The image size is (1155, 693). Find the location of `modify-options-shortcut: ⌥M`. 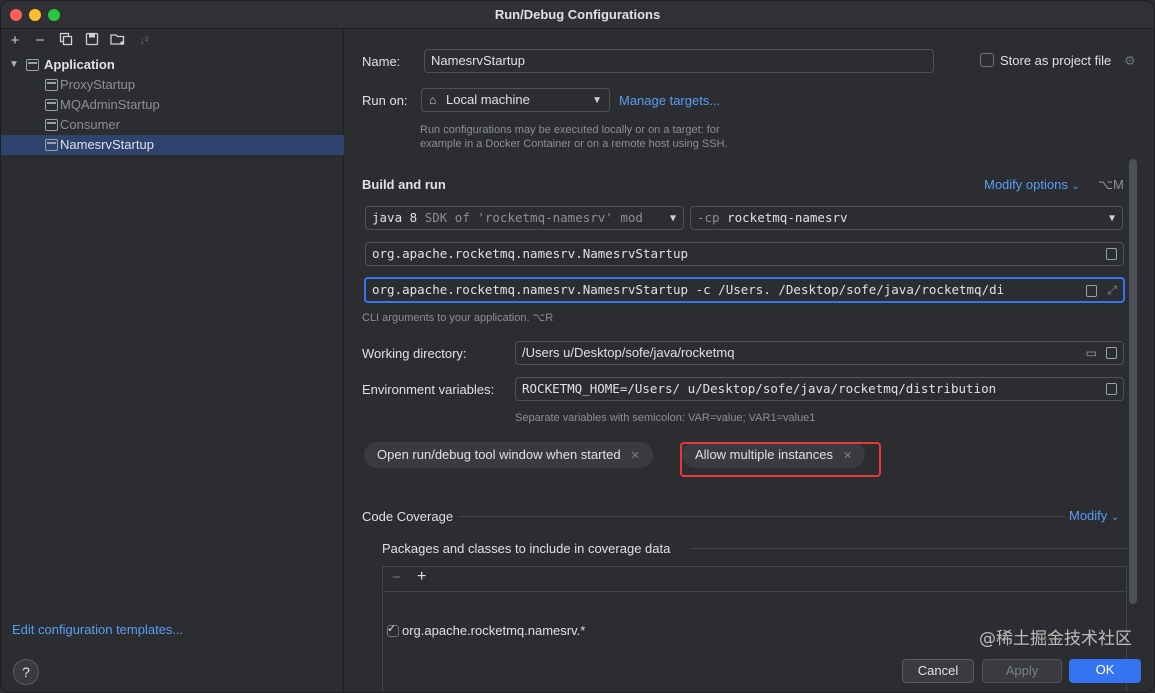

modify-options-shortcut: ⌥M is located at coordinates (1111, 184).